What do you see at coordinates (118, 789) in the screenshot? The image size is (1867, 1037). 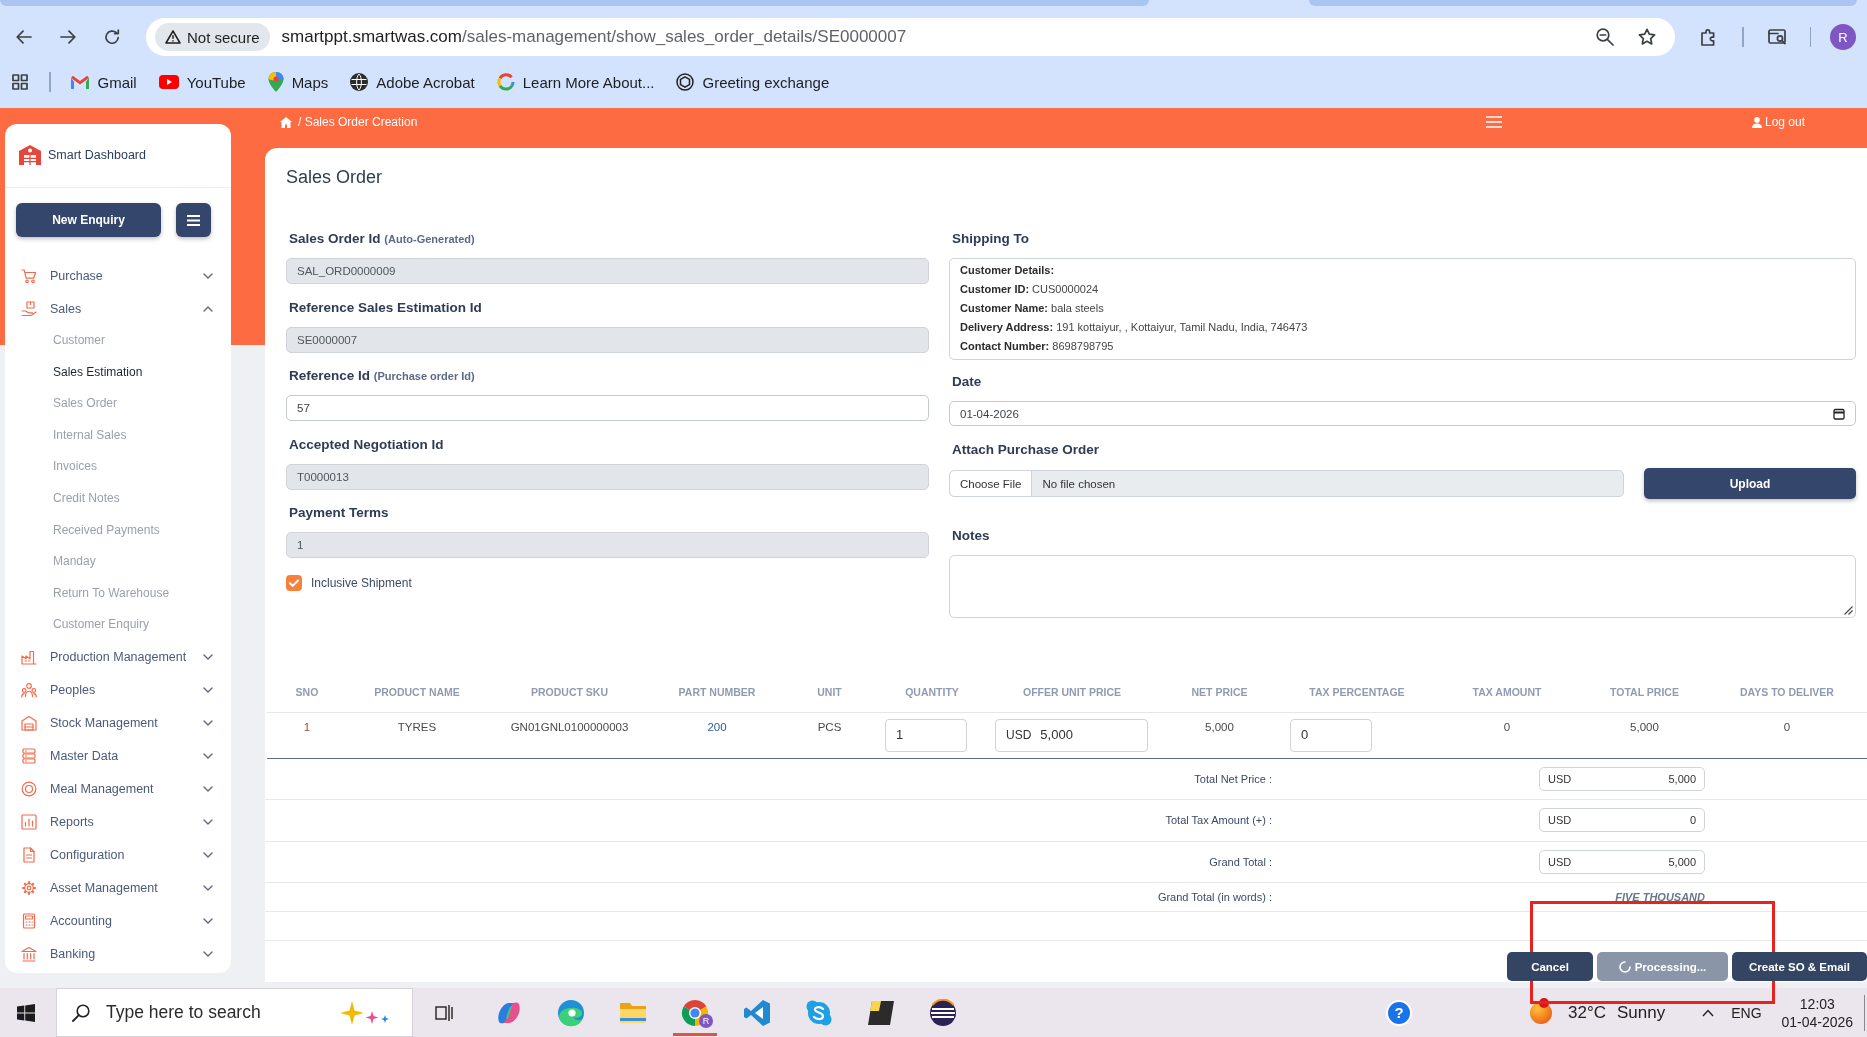 I see `sidebar-item: Meal Management` at bounding box center [118, 789].